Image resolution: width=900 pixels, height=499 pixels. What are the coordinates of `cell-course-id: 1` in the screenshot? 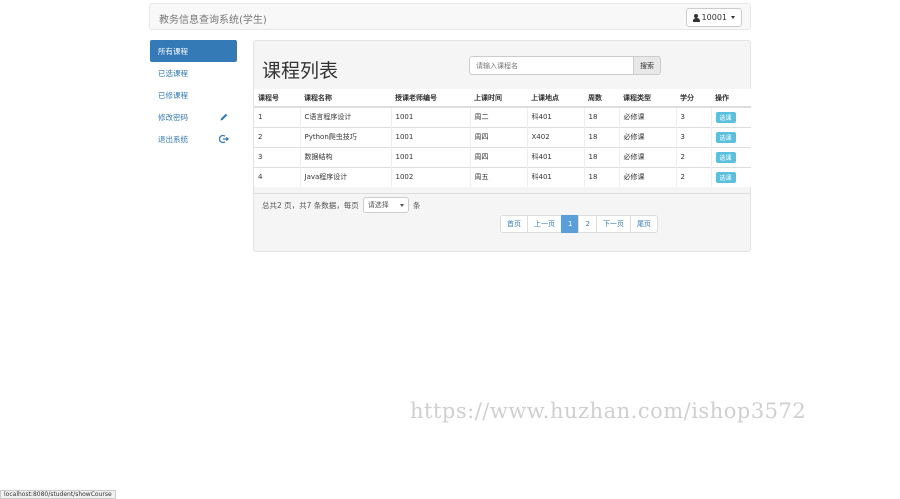 It's located at (277, 116).